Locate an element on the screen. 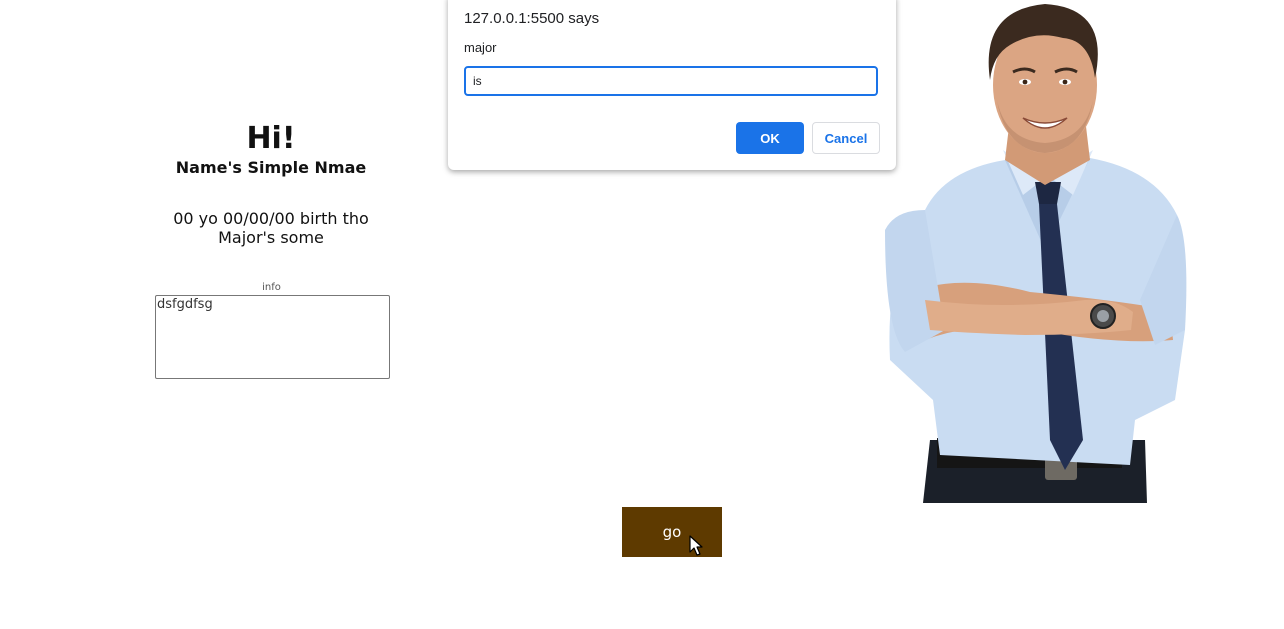 The width and height of the screenshot is (1284, 629). dialog-origin-text: 127.0.0.1:5500 says is located at coordinates (532, 18).